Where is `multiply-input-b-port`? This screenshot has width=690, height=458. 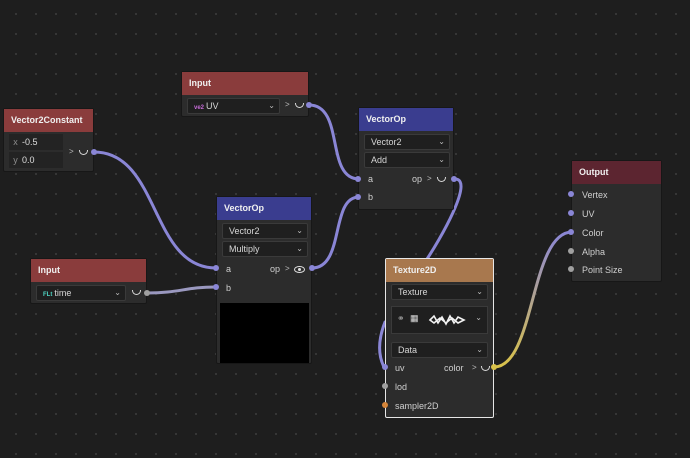 multiply-input-b-port is located at coordinates (216, 287).